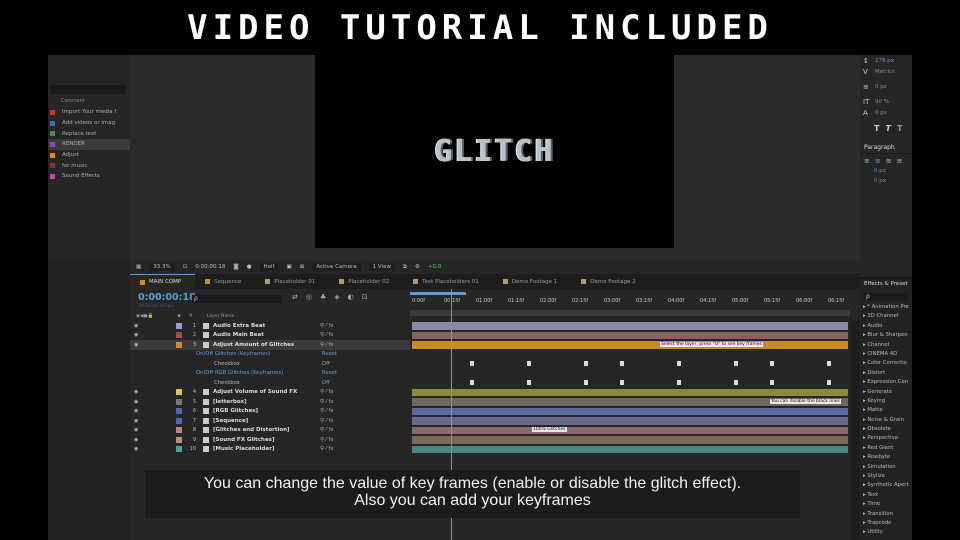  I want to click on layer-row: ◉ 4 Adjust Volume of Sound FX ⚲ ⁄ fx, so click(270, 393).